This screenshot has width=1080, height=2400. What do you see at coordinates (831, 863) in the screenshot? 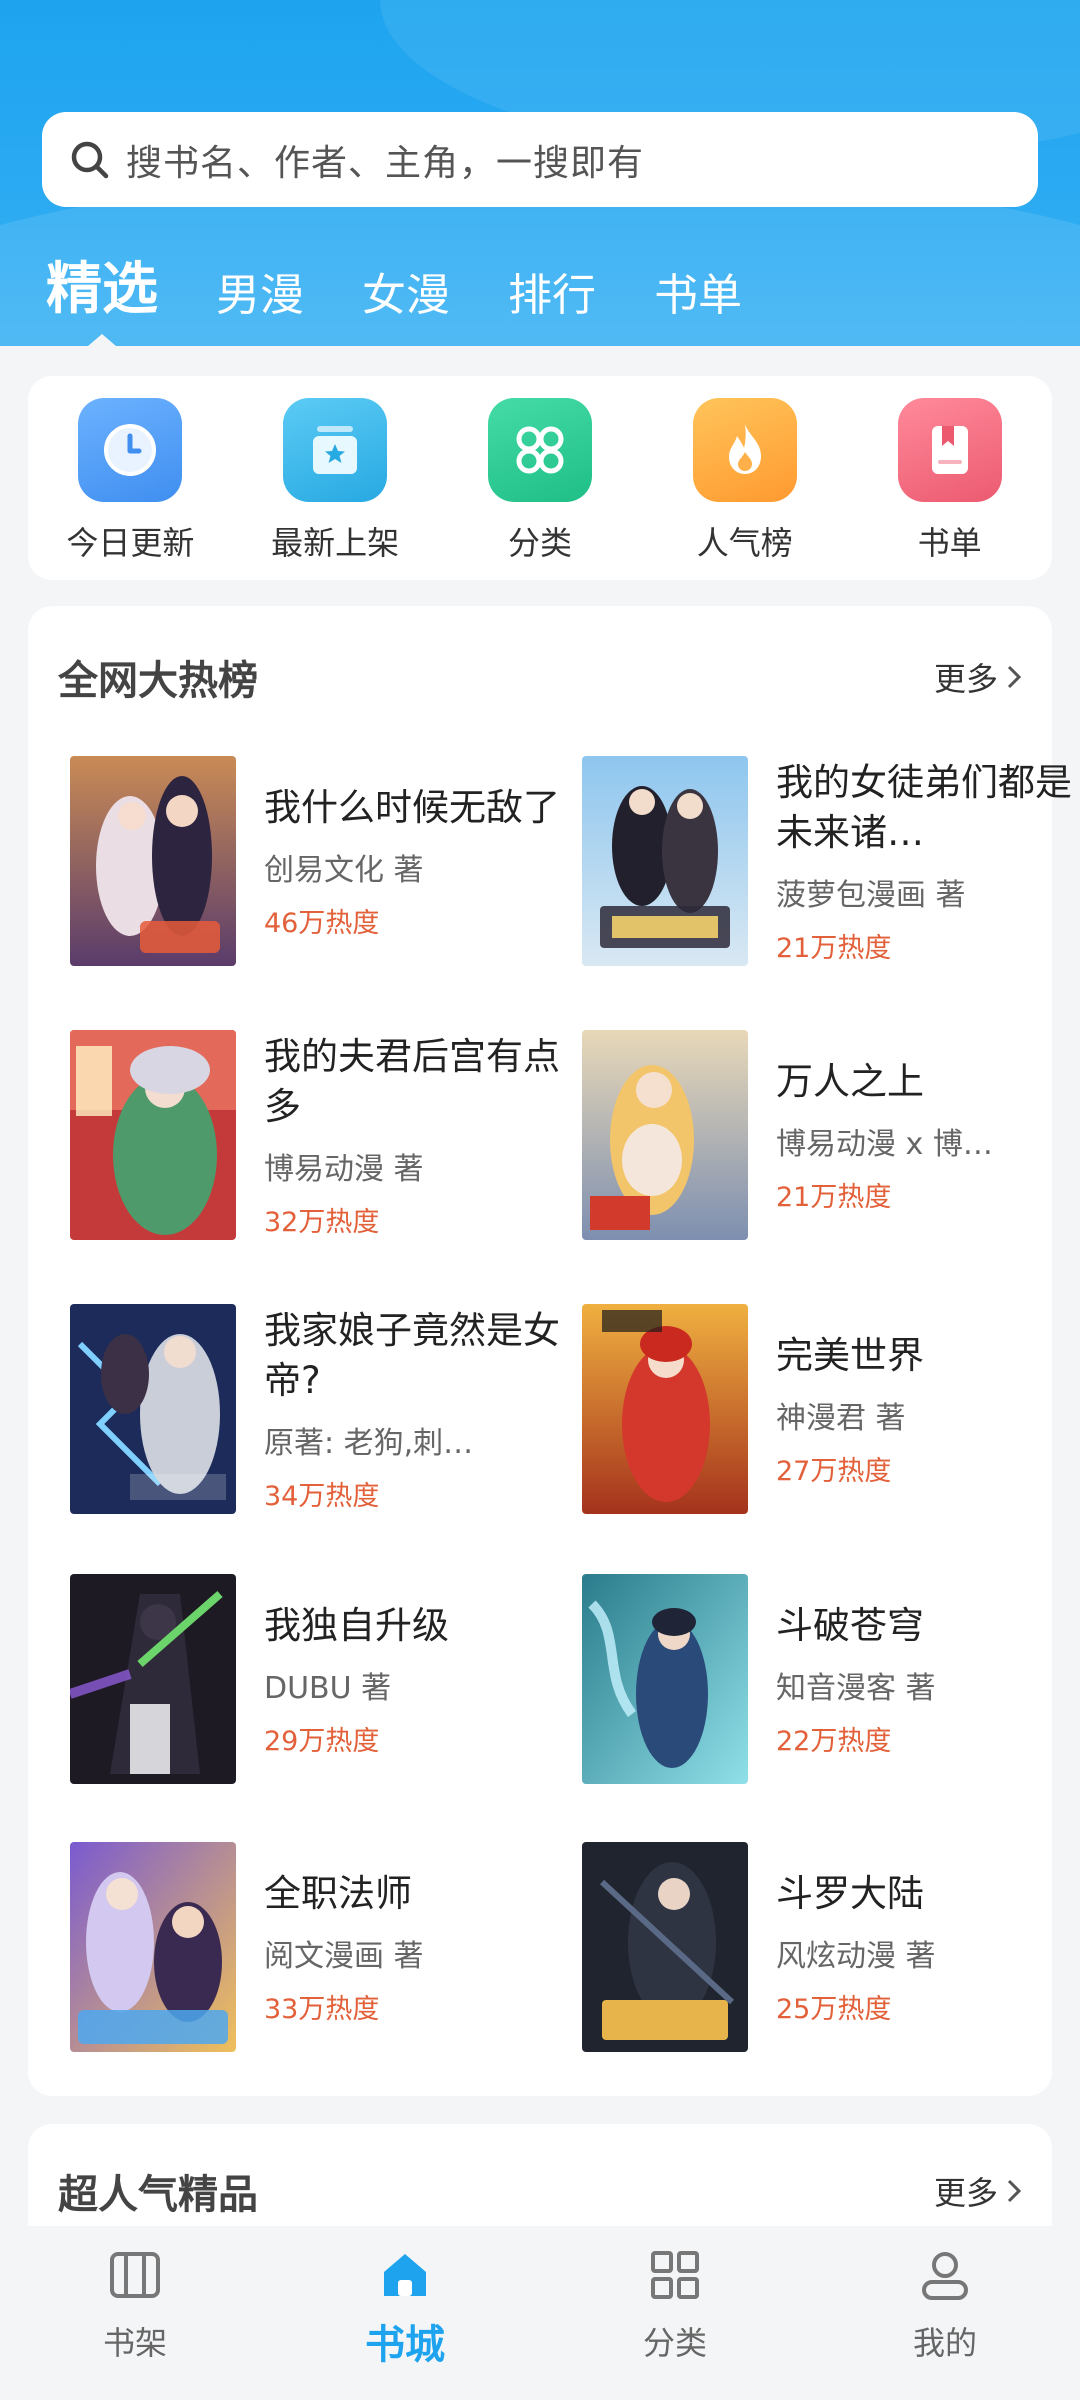
I see `book-card: 我的女徒弟们都是未来诸… 菠萝包漫画 著 21万热度` at bounding box center [831, 863].